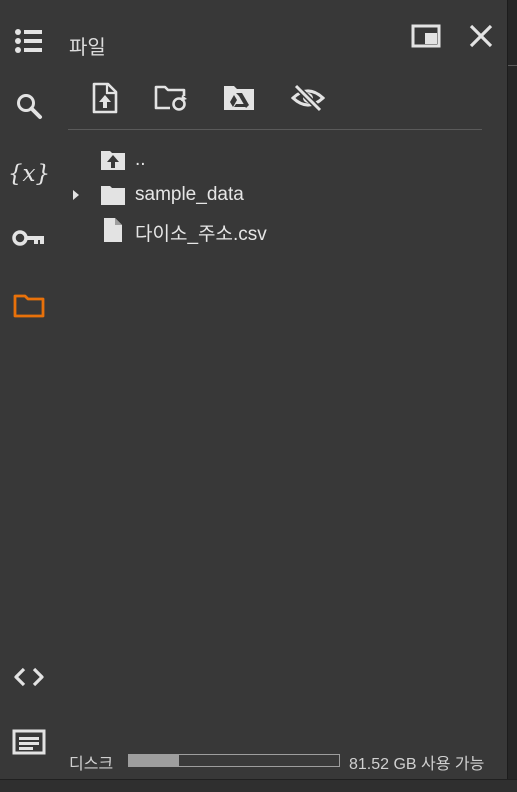 This screenshot has height=792, width=517. Describe the element at coordinates (154, 760) in the screenshot. I see `disk-usage-fill` at that location.